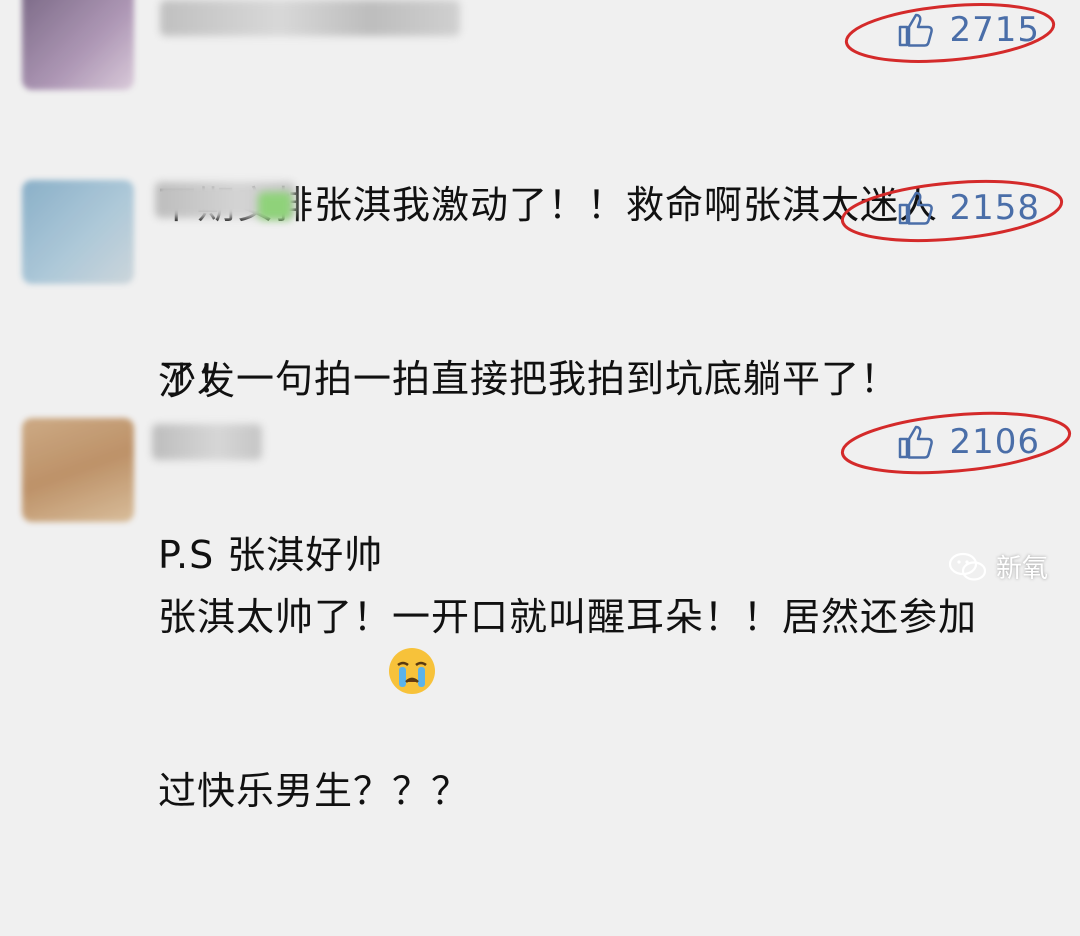 This screenshot has width=1080, height=936. What do you see at coordinates (967, 566) in the screenshot?
I see `wechat-logo-icon` at bounding box center [967, 566].